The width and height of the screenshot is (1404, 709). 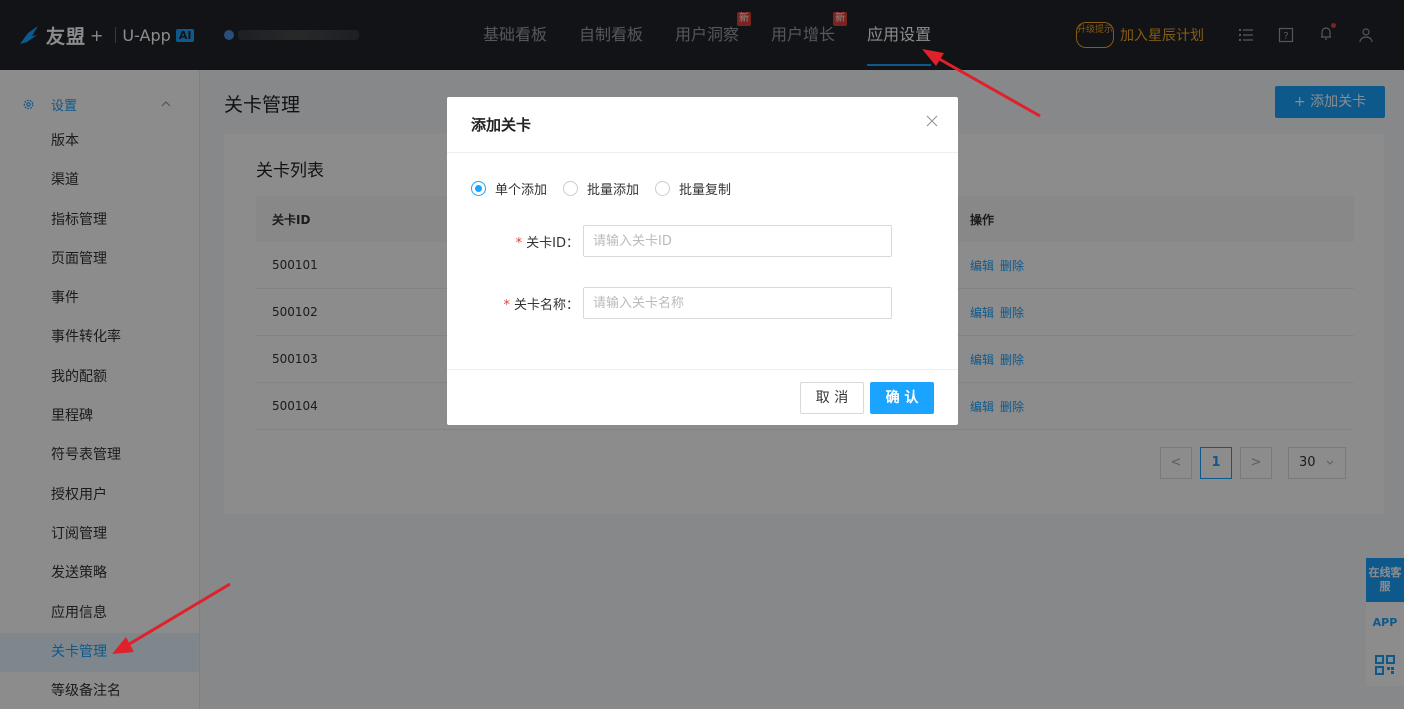 I want to click on field-label-level-name: * 关卡名称：, so click(x=541, y=305).